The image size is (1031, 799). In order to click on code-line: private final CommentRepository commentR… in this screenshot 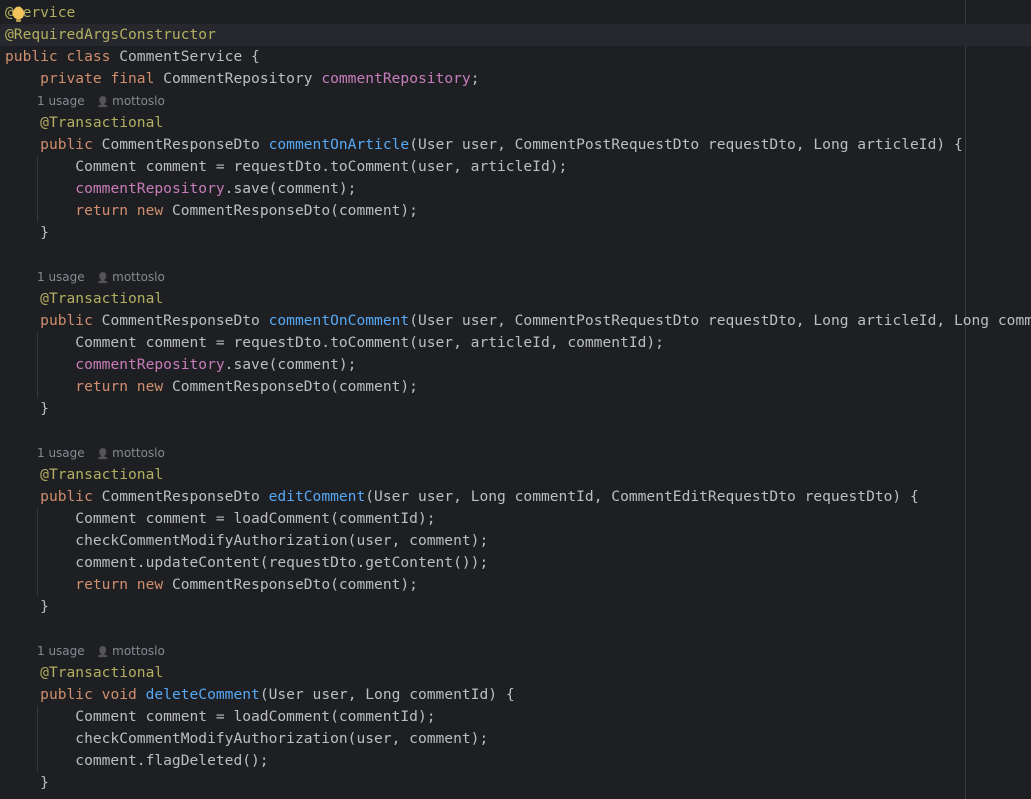, I will do `click(515, 79)`.